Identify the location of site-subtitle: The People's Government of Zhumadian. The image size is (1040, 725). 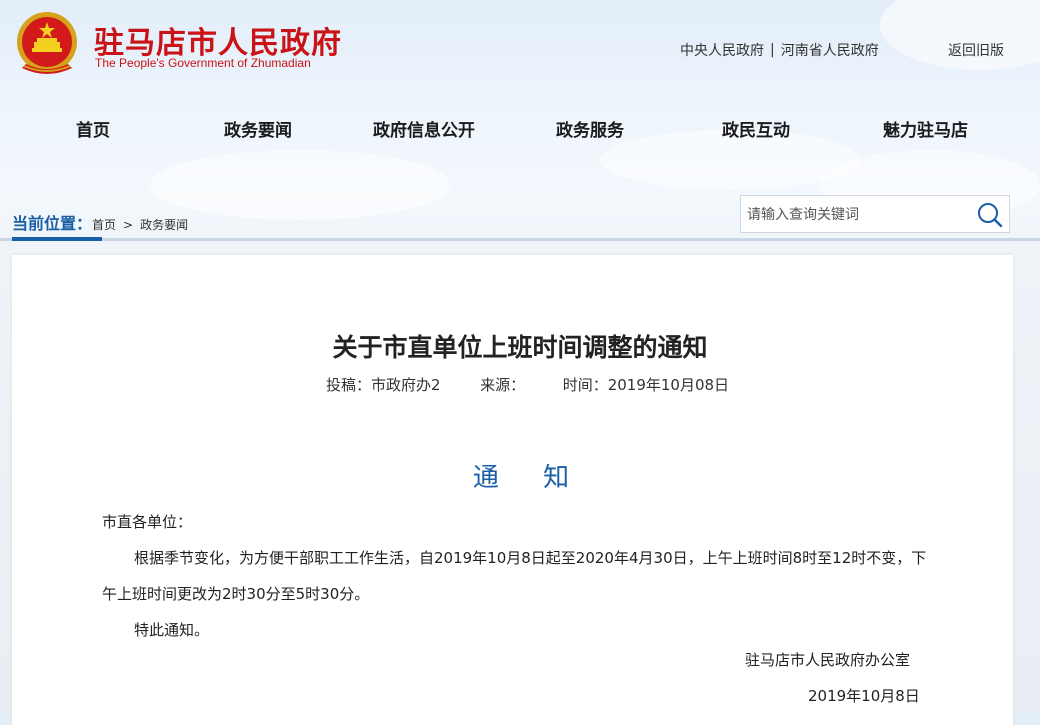
(203, 63).